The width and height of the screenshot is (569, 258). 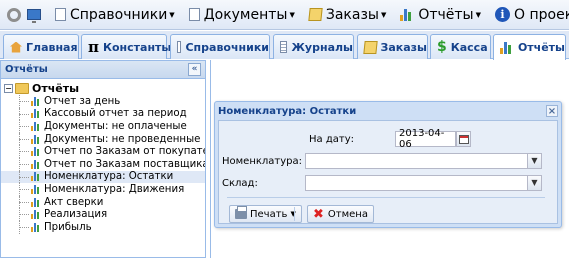 I want to click on pi-icon: π, so click(x=93, y=47).